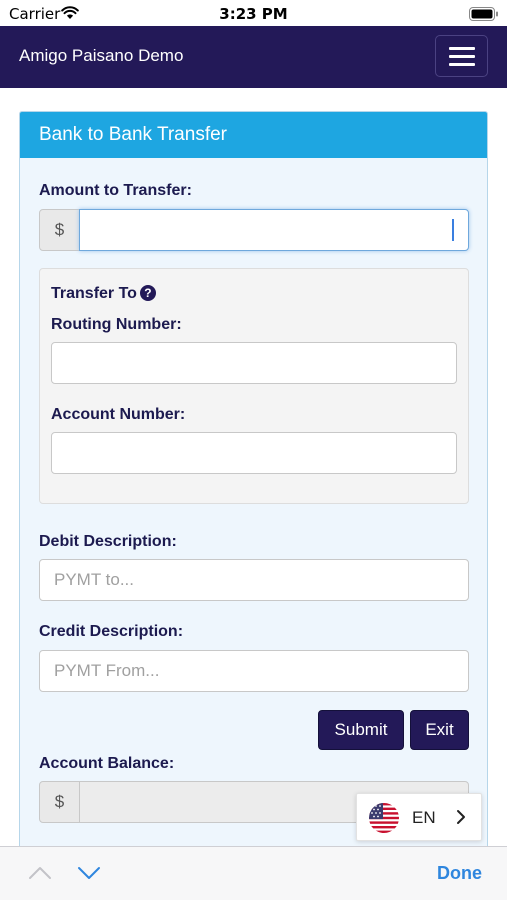 This screenshot has width=507, height=900. Describe the element at coordinates (118, 414) in the screenshot. I see `account-number-label: Account Number:` at that location.